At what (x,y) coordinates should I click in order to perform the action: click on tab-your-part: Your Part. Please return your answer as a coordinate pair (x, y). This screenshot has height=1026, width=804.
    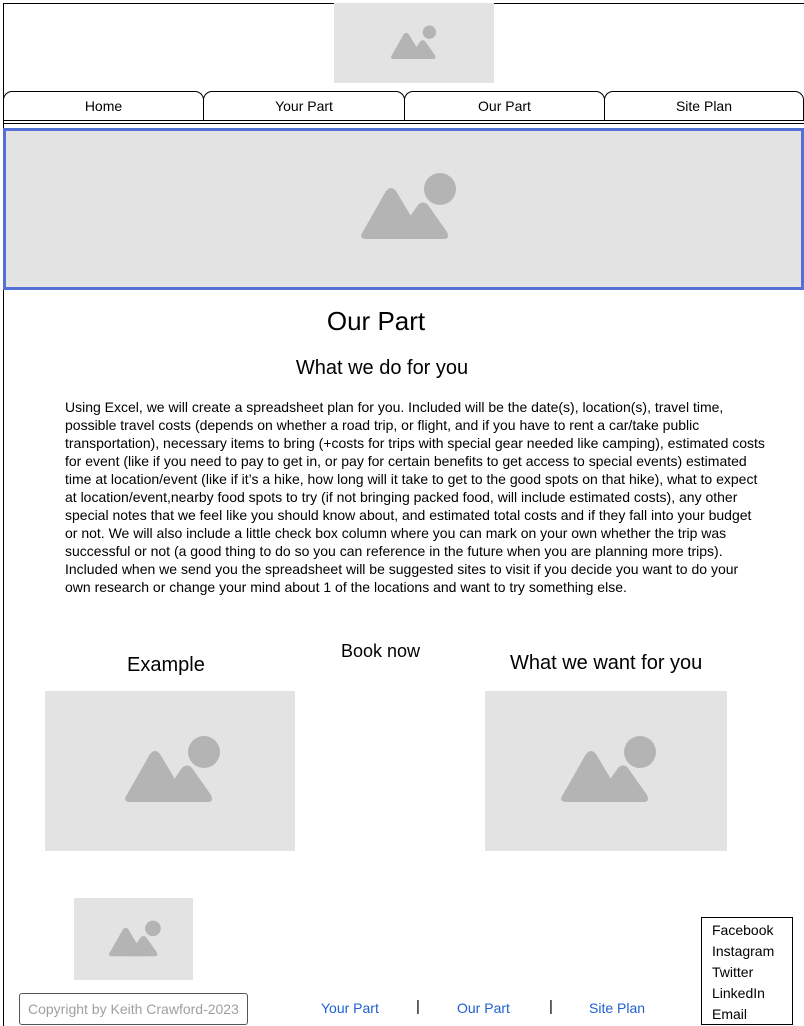
    Looking at the image, I should click on (304, 105).